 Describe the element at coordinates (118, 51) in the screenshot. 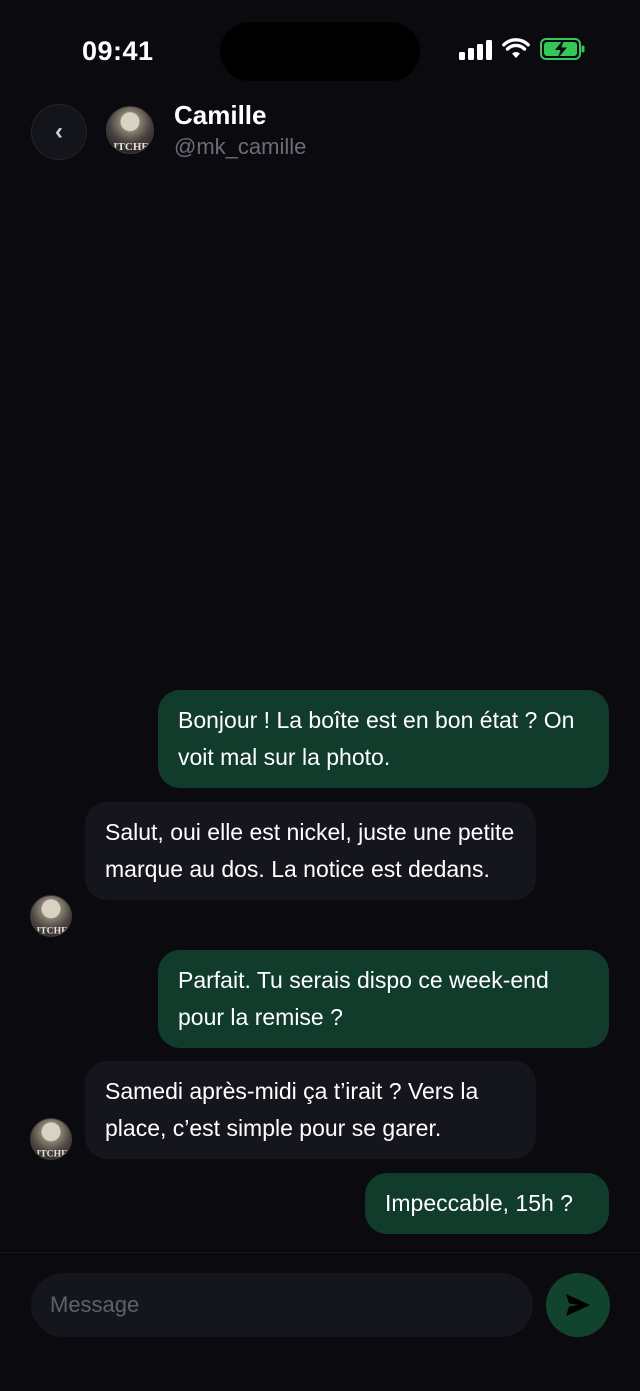

I see `status-time: 09:41` at that location.